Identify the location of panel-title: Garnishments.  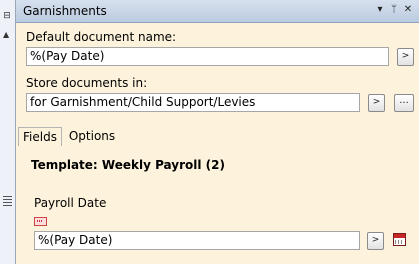
(65, 11).